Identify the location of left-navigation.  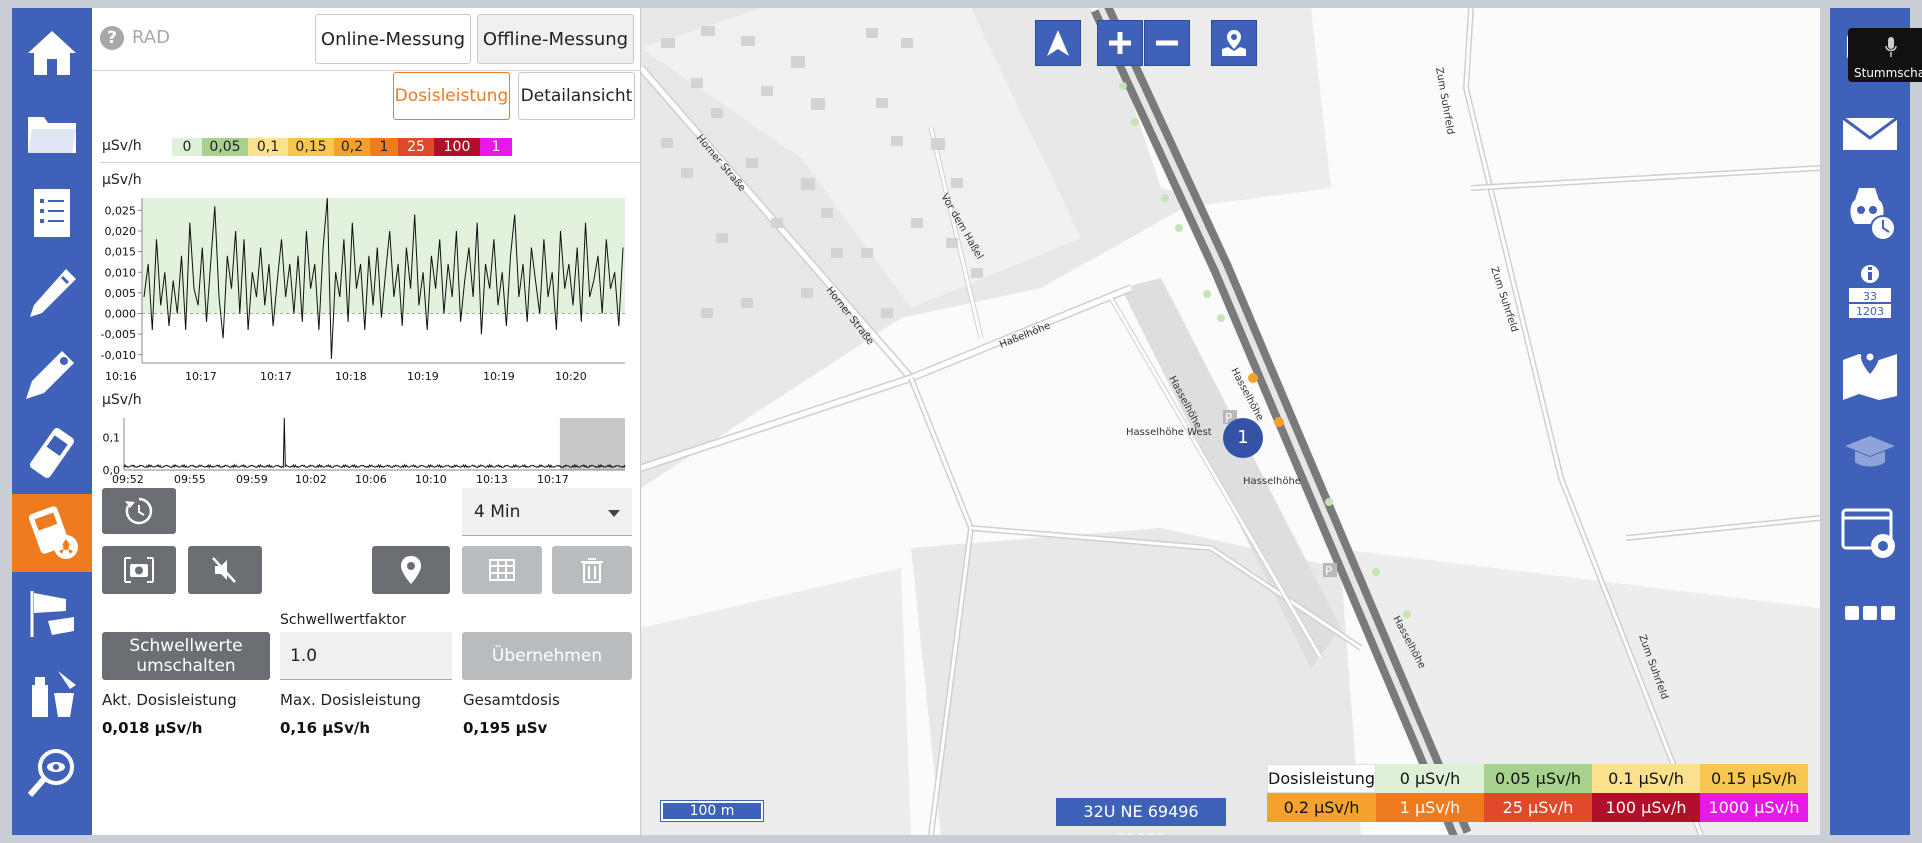
(52, 421).